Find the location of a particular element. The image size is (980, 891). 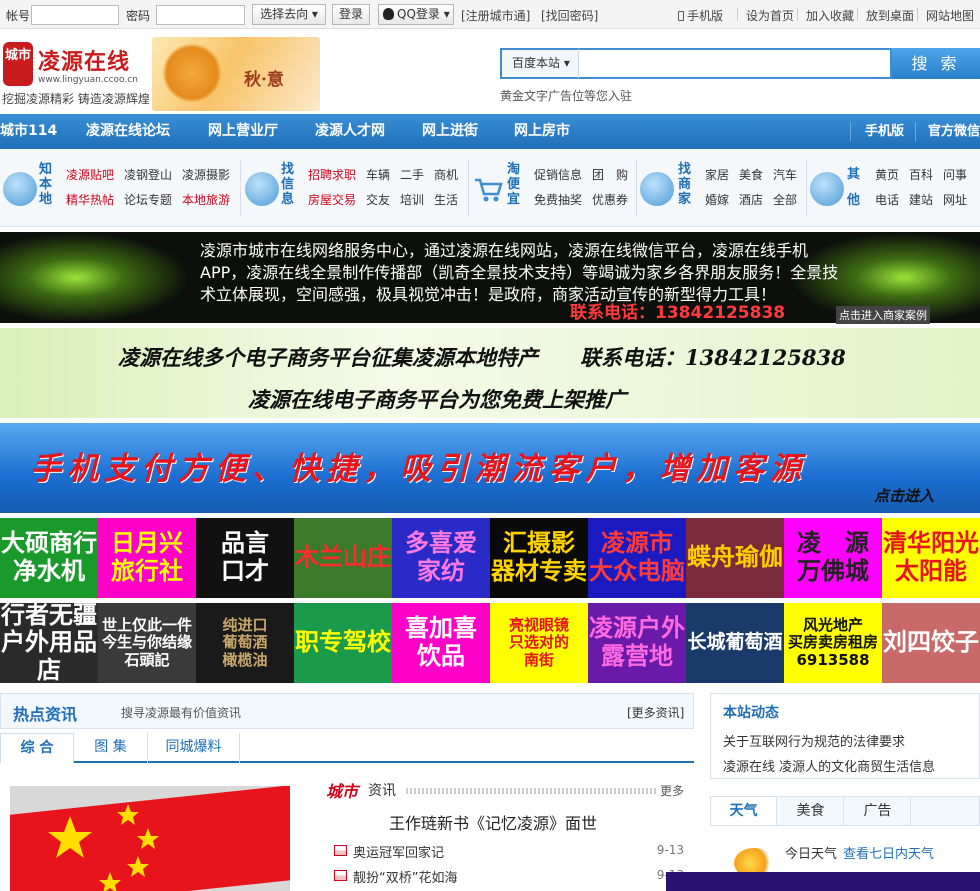

search-input is located at coordinates (735, 63).